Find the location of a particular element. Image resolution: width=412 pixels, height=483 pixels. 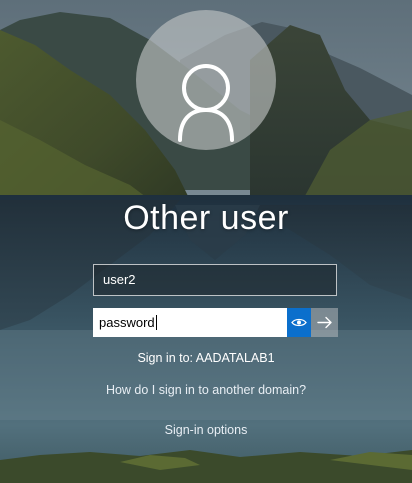

user-display-name: Other user is located at coordinates (206, 218).